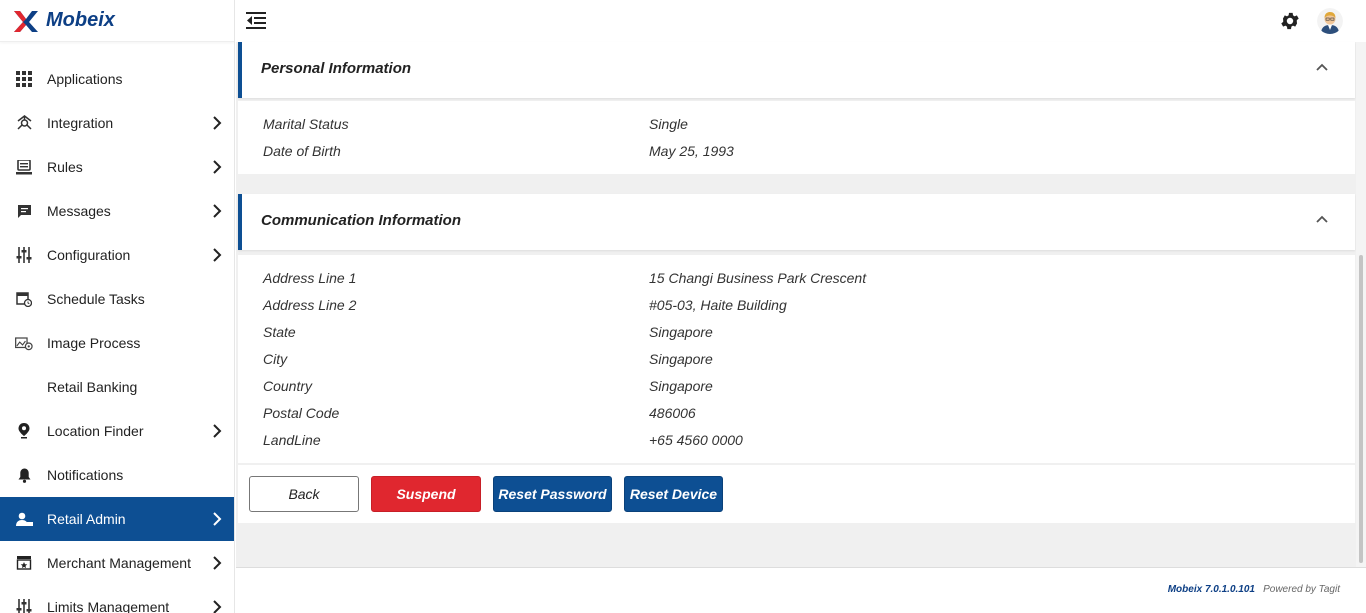  I want to click on field-label: State, so click(279, 332).